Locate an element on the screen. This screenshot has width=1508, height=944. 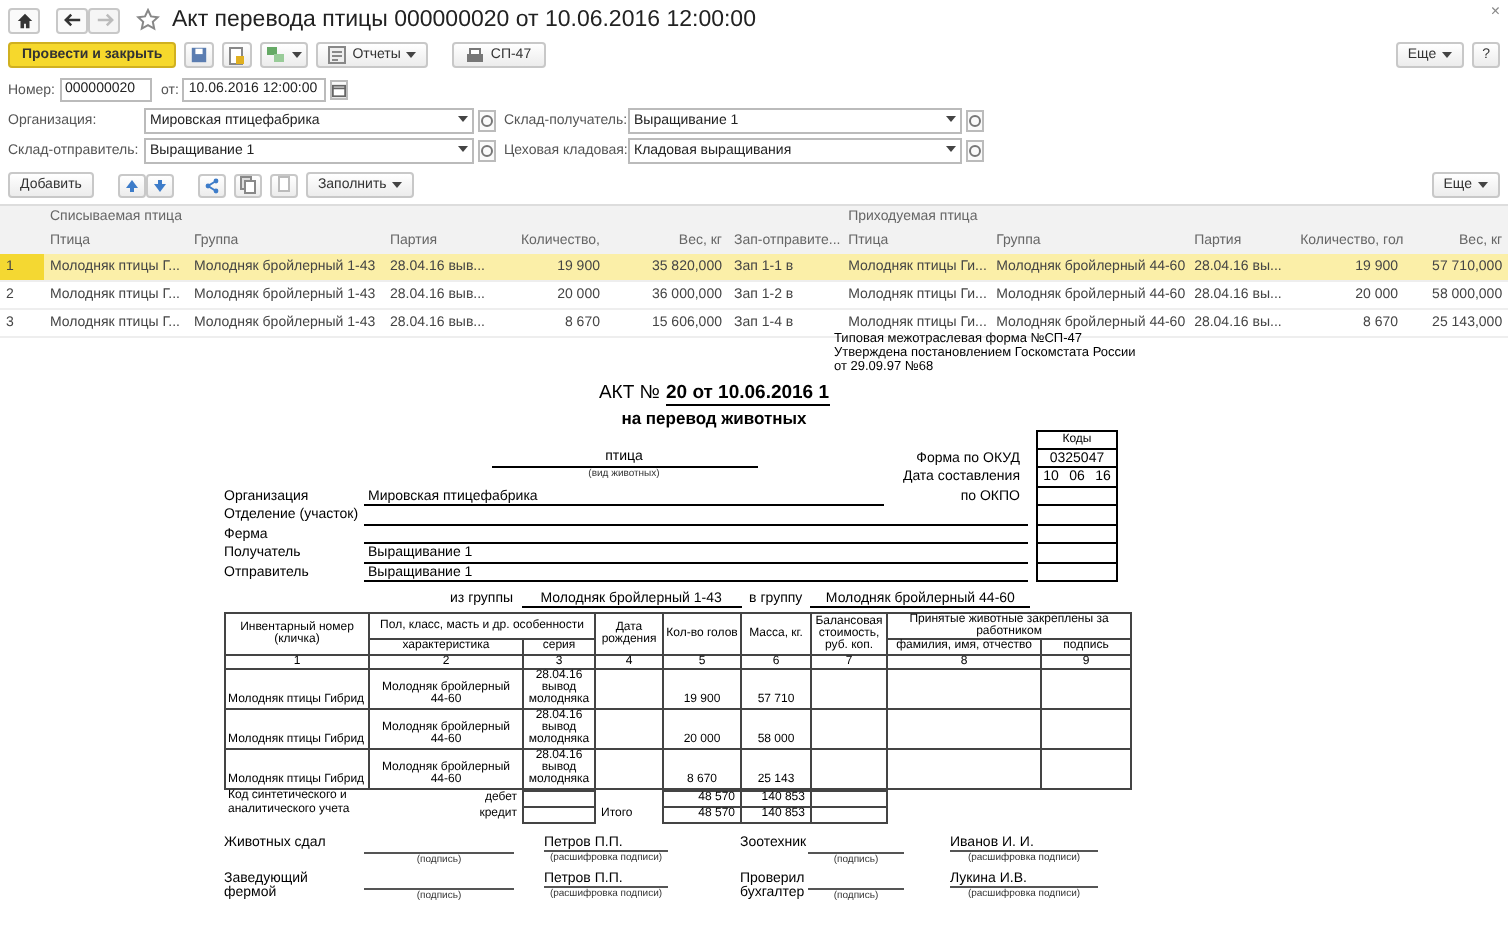
window-title: Акт перевода птицы 000000020 от 10.06.2016 12:00:00 is located at coordinates (464, 20).